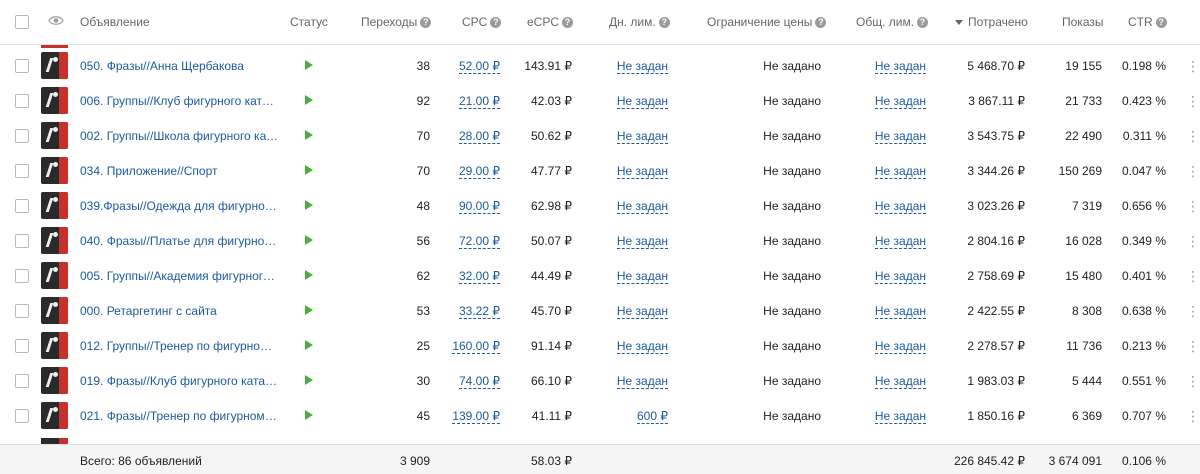 This screenshot has height=474, width=1200. I want to click on ad-name-link: 019. Фразы//Клуб фигурного катания, so click(179, 381).